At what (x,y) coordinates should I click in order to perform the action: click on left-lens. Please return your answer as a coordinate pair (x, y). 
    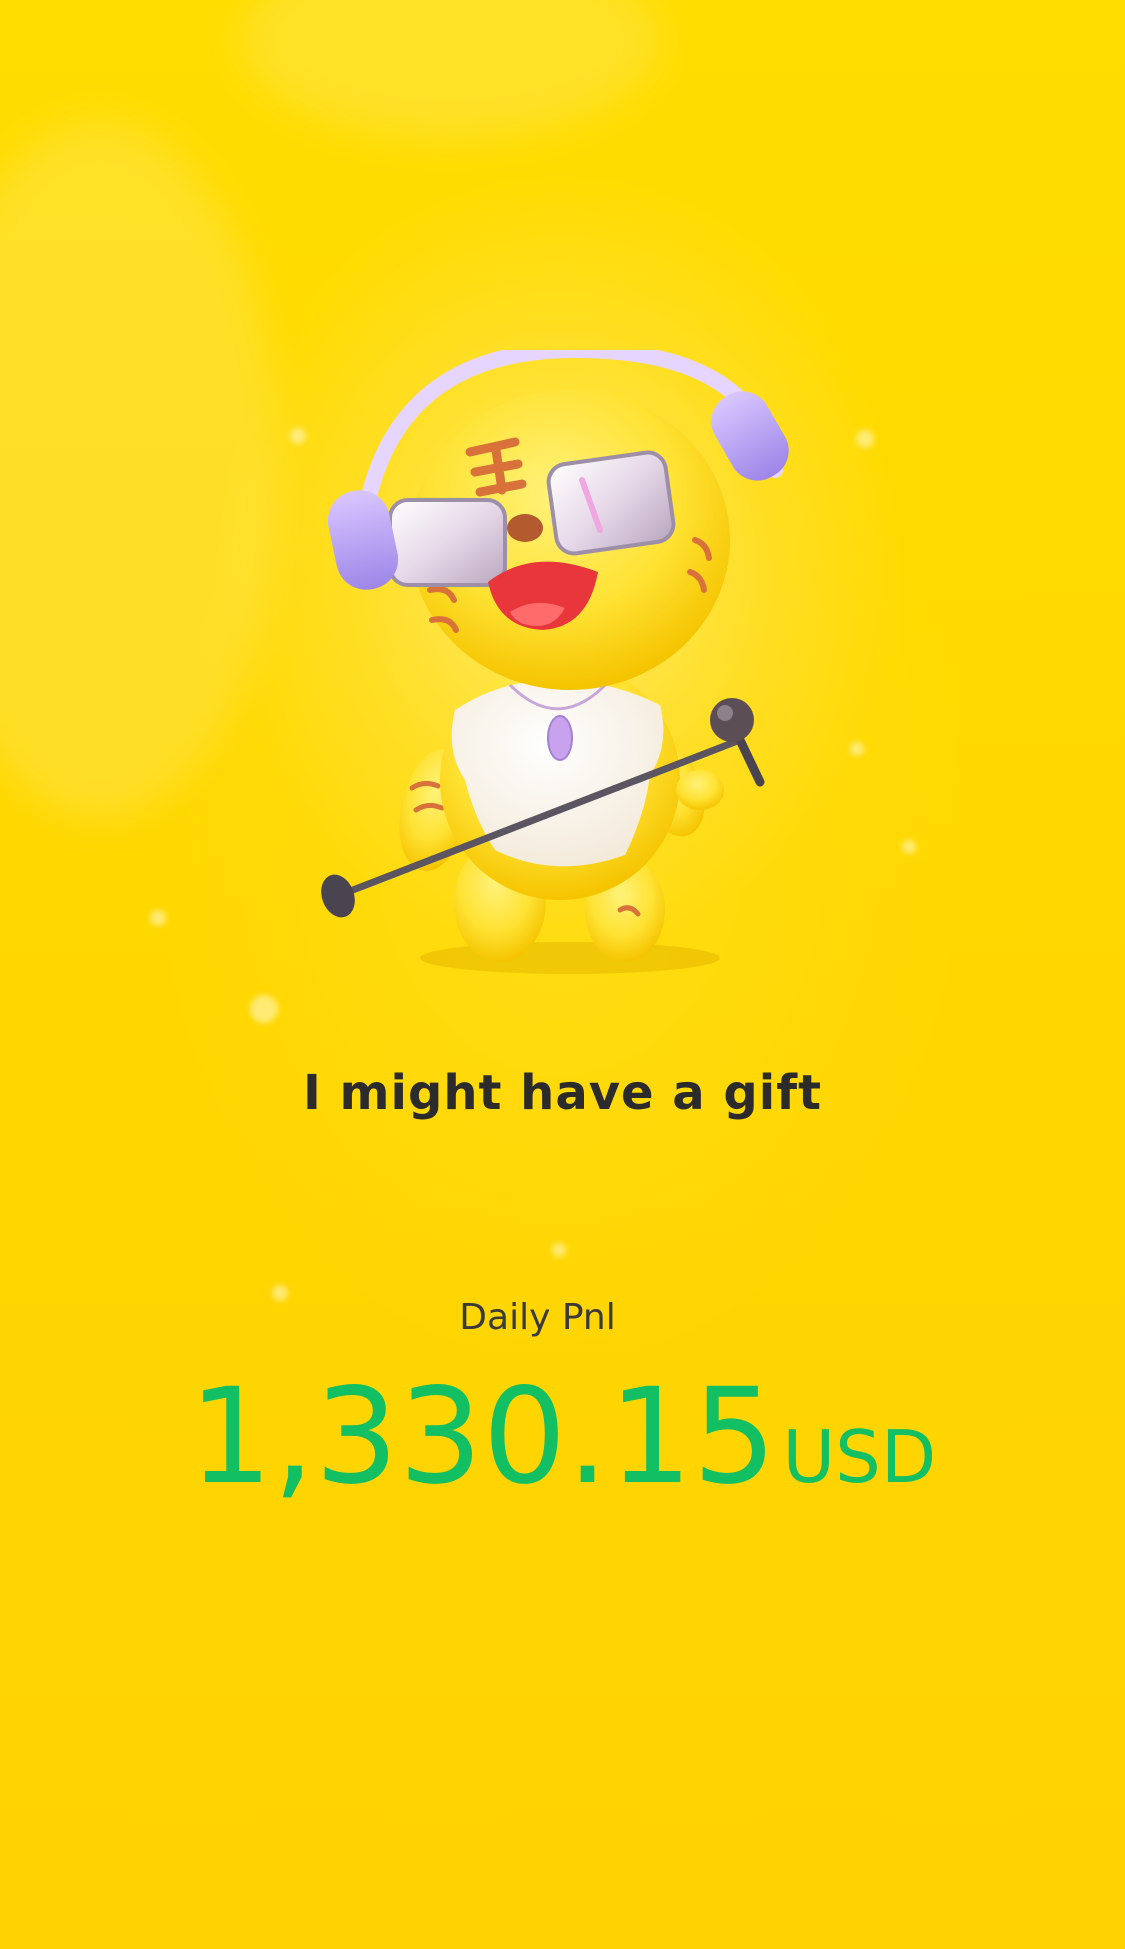
    Looking at the image, I should click on (447, 542).